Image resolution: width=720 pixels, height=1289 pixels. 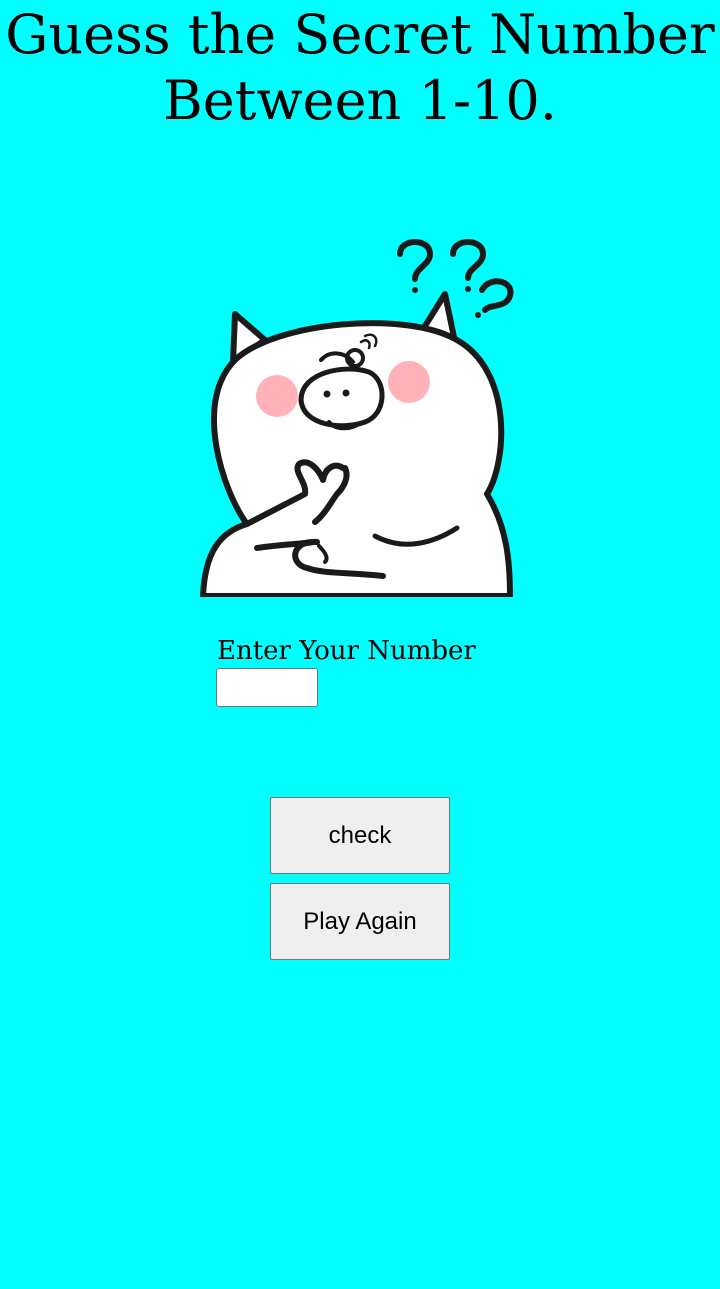 What do you see at coordinates (360, 67) in the screenshot?
I see `page-title: Guess the Secret Number Between 1-10.` at bounding box center [360, 67].